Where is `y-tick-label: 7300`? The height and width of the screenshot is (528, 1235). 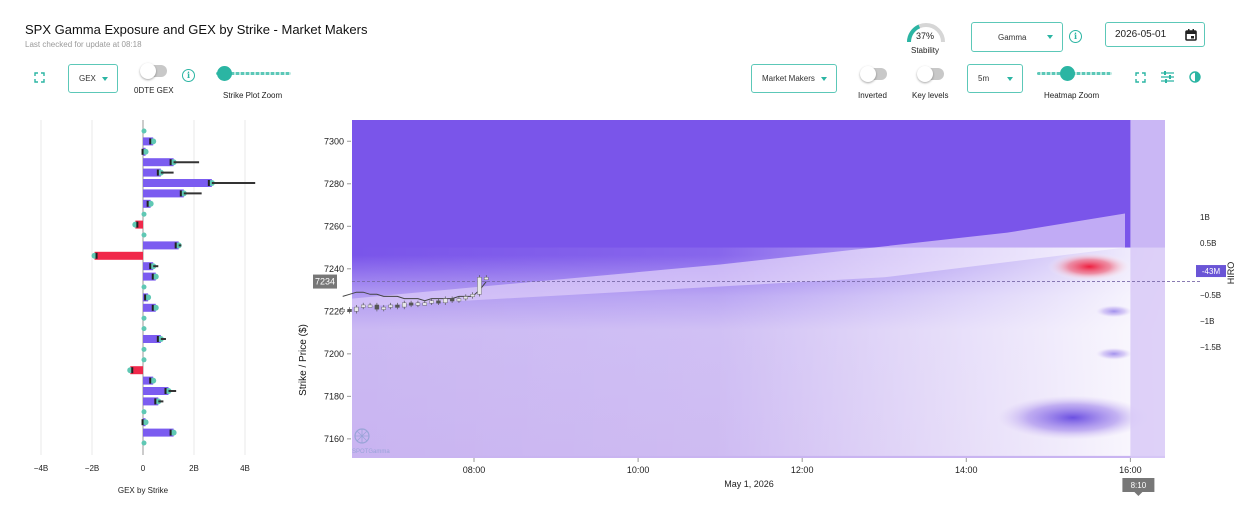
y-tick-label: 7300 is located at coordinates (334, 141).